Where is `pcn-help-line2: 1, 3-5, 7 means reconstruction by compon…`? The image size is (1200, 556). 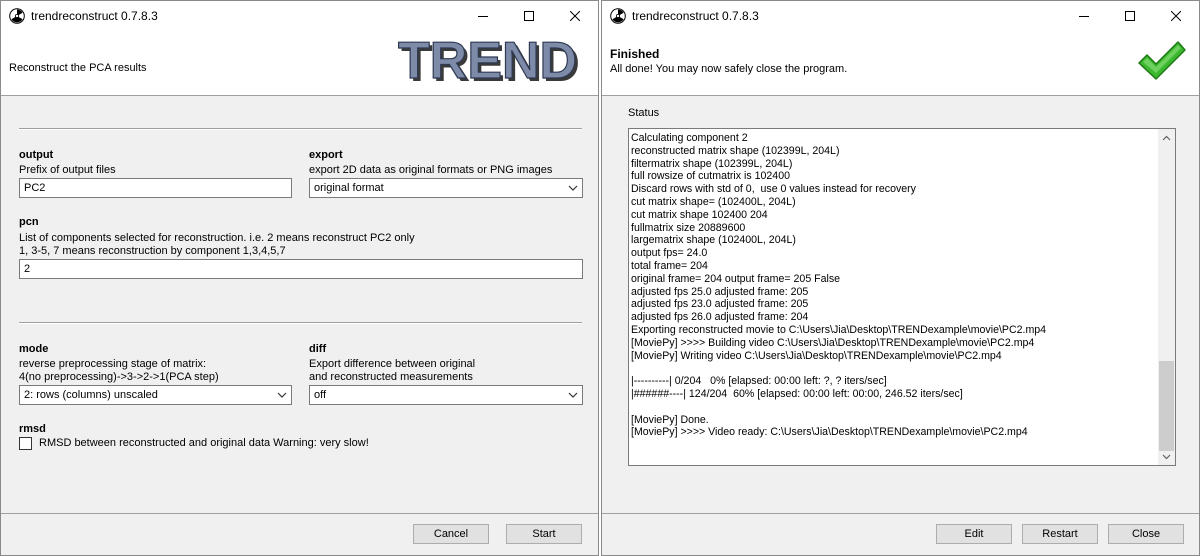 pcn-help-line2: 1, 3-5, 7 means reconstruction by compon… is located at coordinates (152, 251).